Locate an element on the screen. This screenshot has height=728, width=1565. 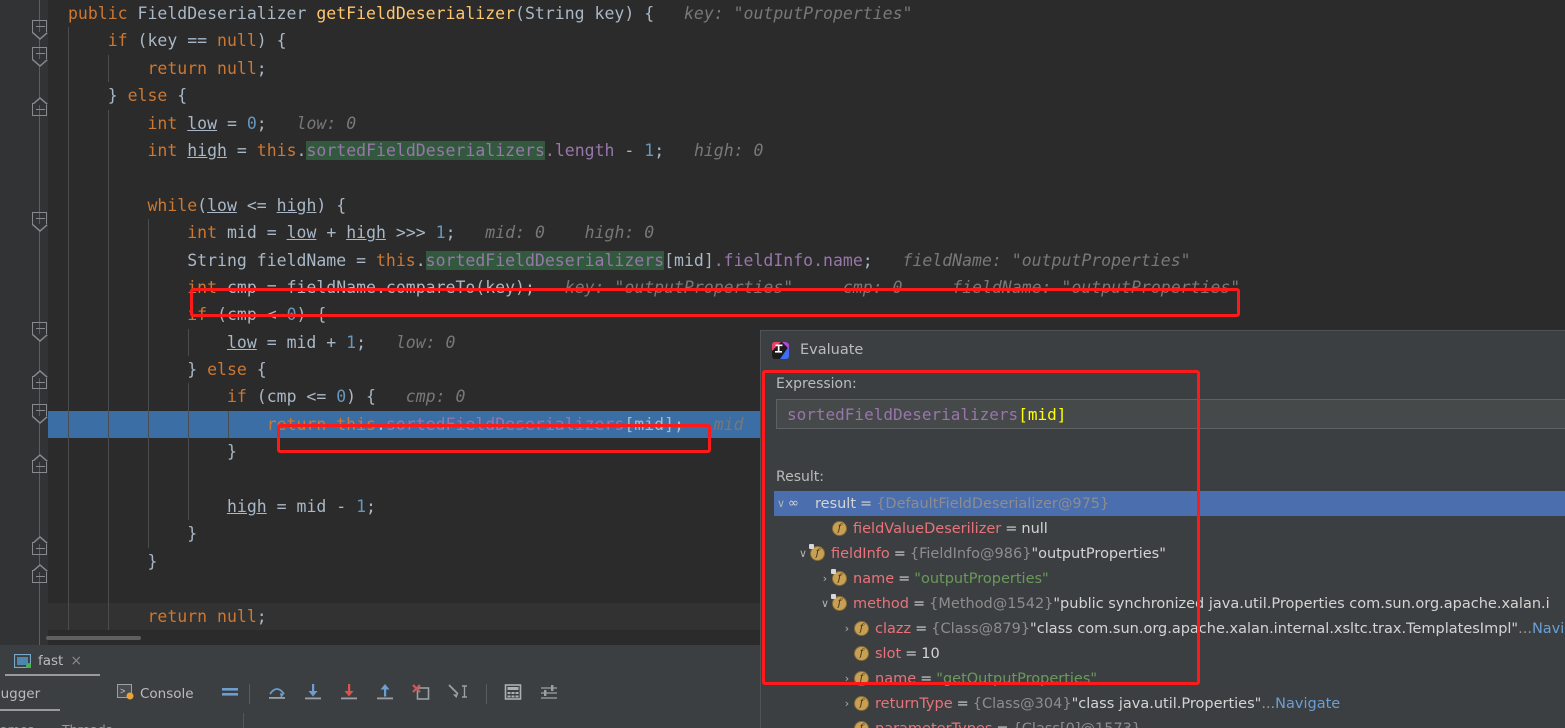
tree-row: f slot = 10 is located at coordinates (1169, 653).